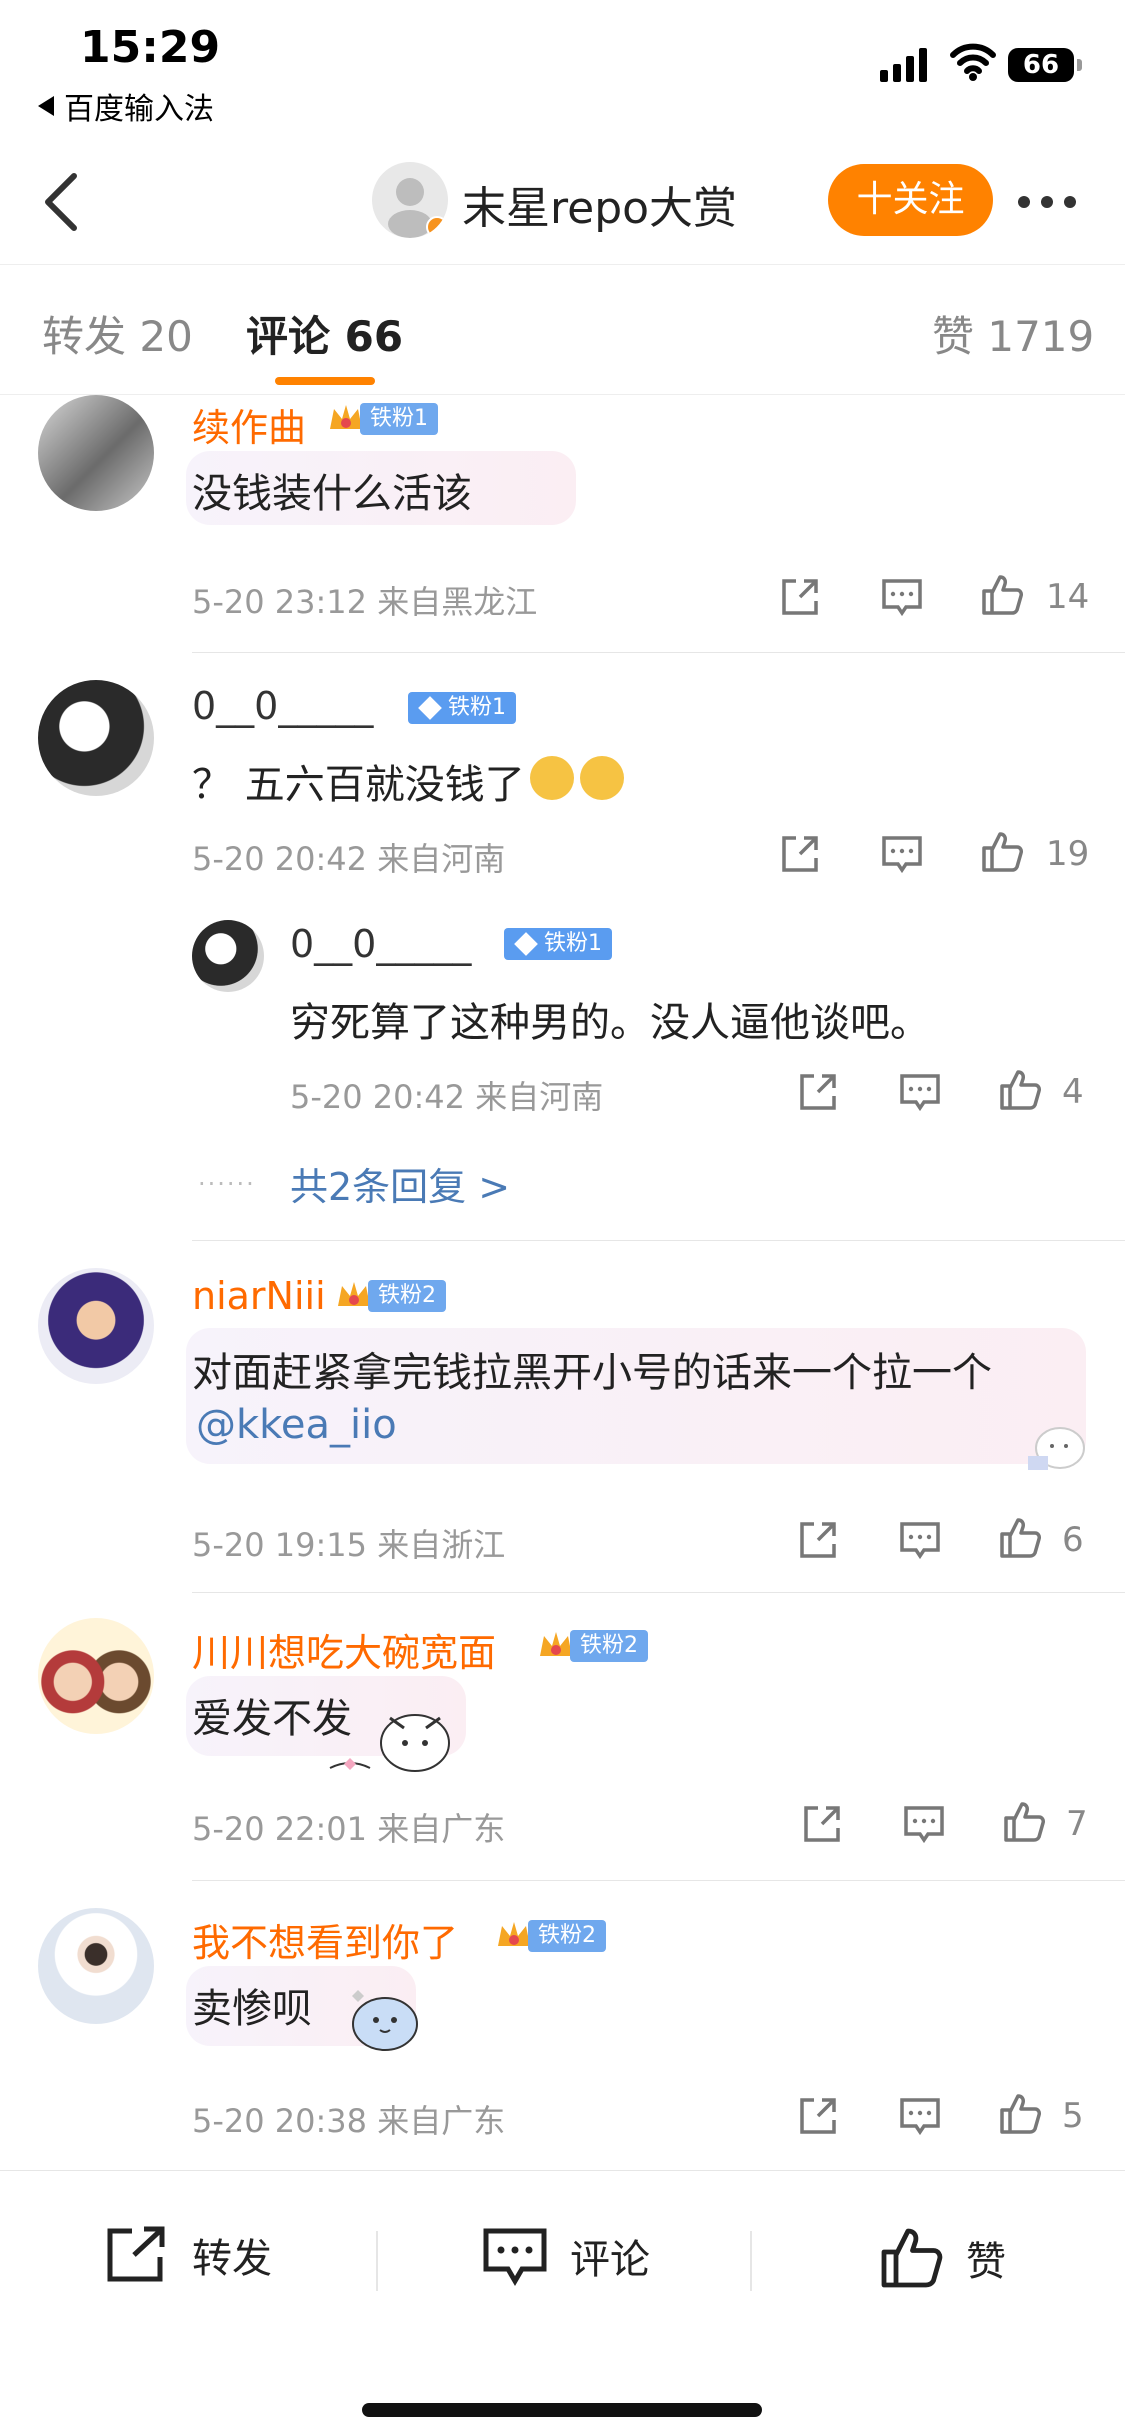 This screenshot has width=1125, height=2436. I want to click on back-arrow-icon, so click(60, 202).